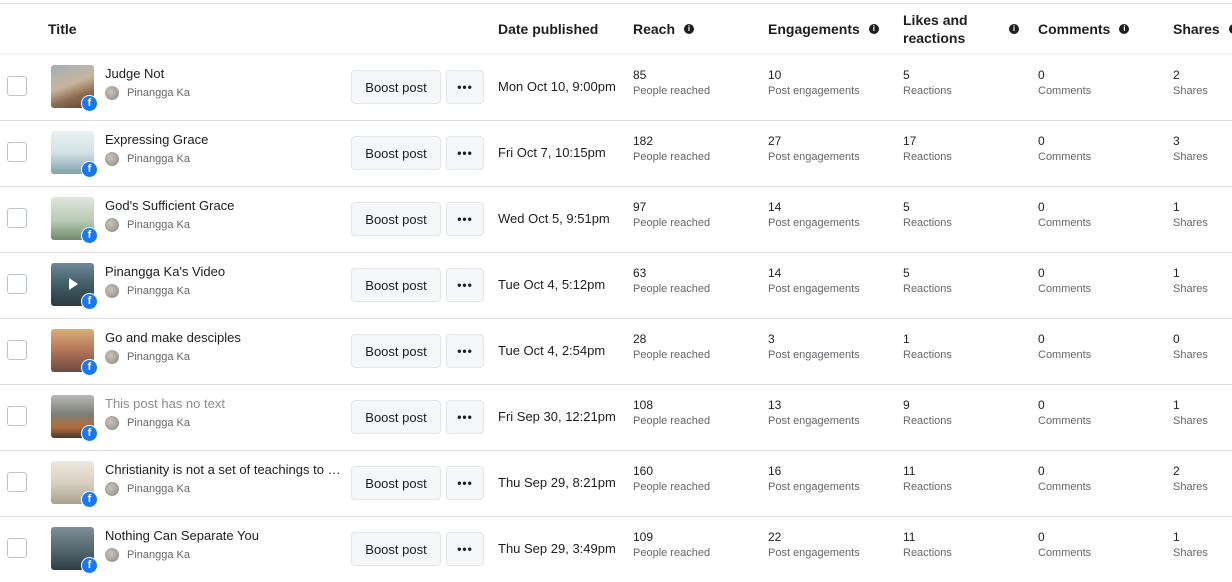  I want to click on likes-info: i, so click(1014, 28).